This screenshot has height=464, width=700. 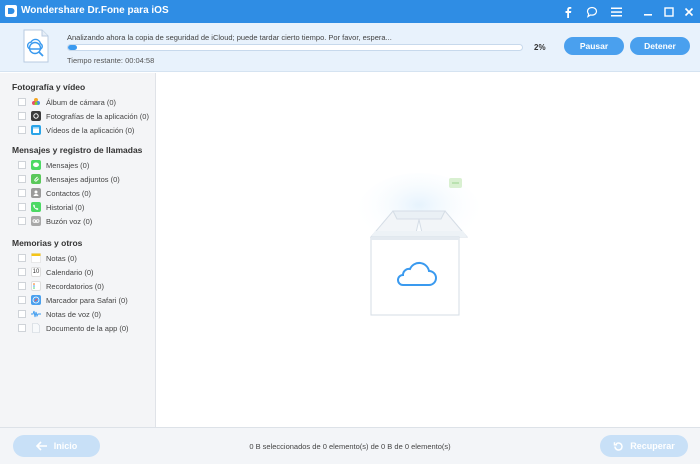 What do you see at coordinates (83, 116) in the screenshot?
I see `sidebar-item-app-photos: Fotografías de la aplicación (0)` at bounding box center [83, 116].